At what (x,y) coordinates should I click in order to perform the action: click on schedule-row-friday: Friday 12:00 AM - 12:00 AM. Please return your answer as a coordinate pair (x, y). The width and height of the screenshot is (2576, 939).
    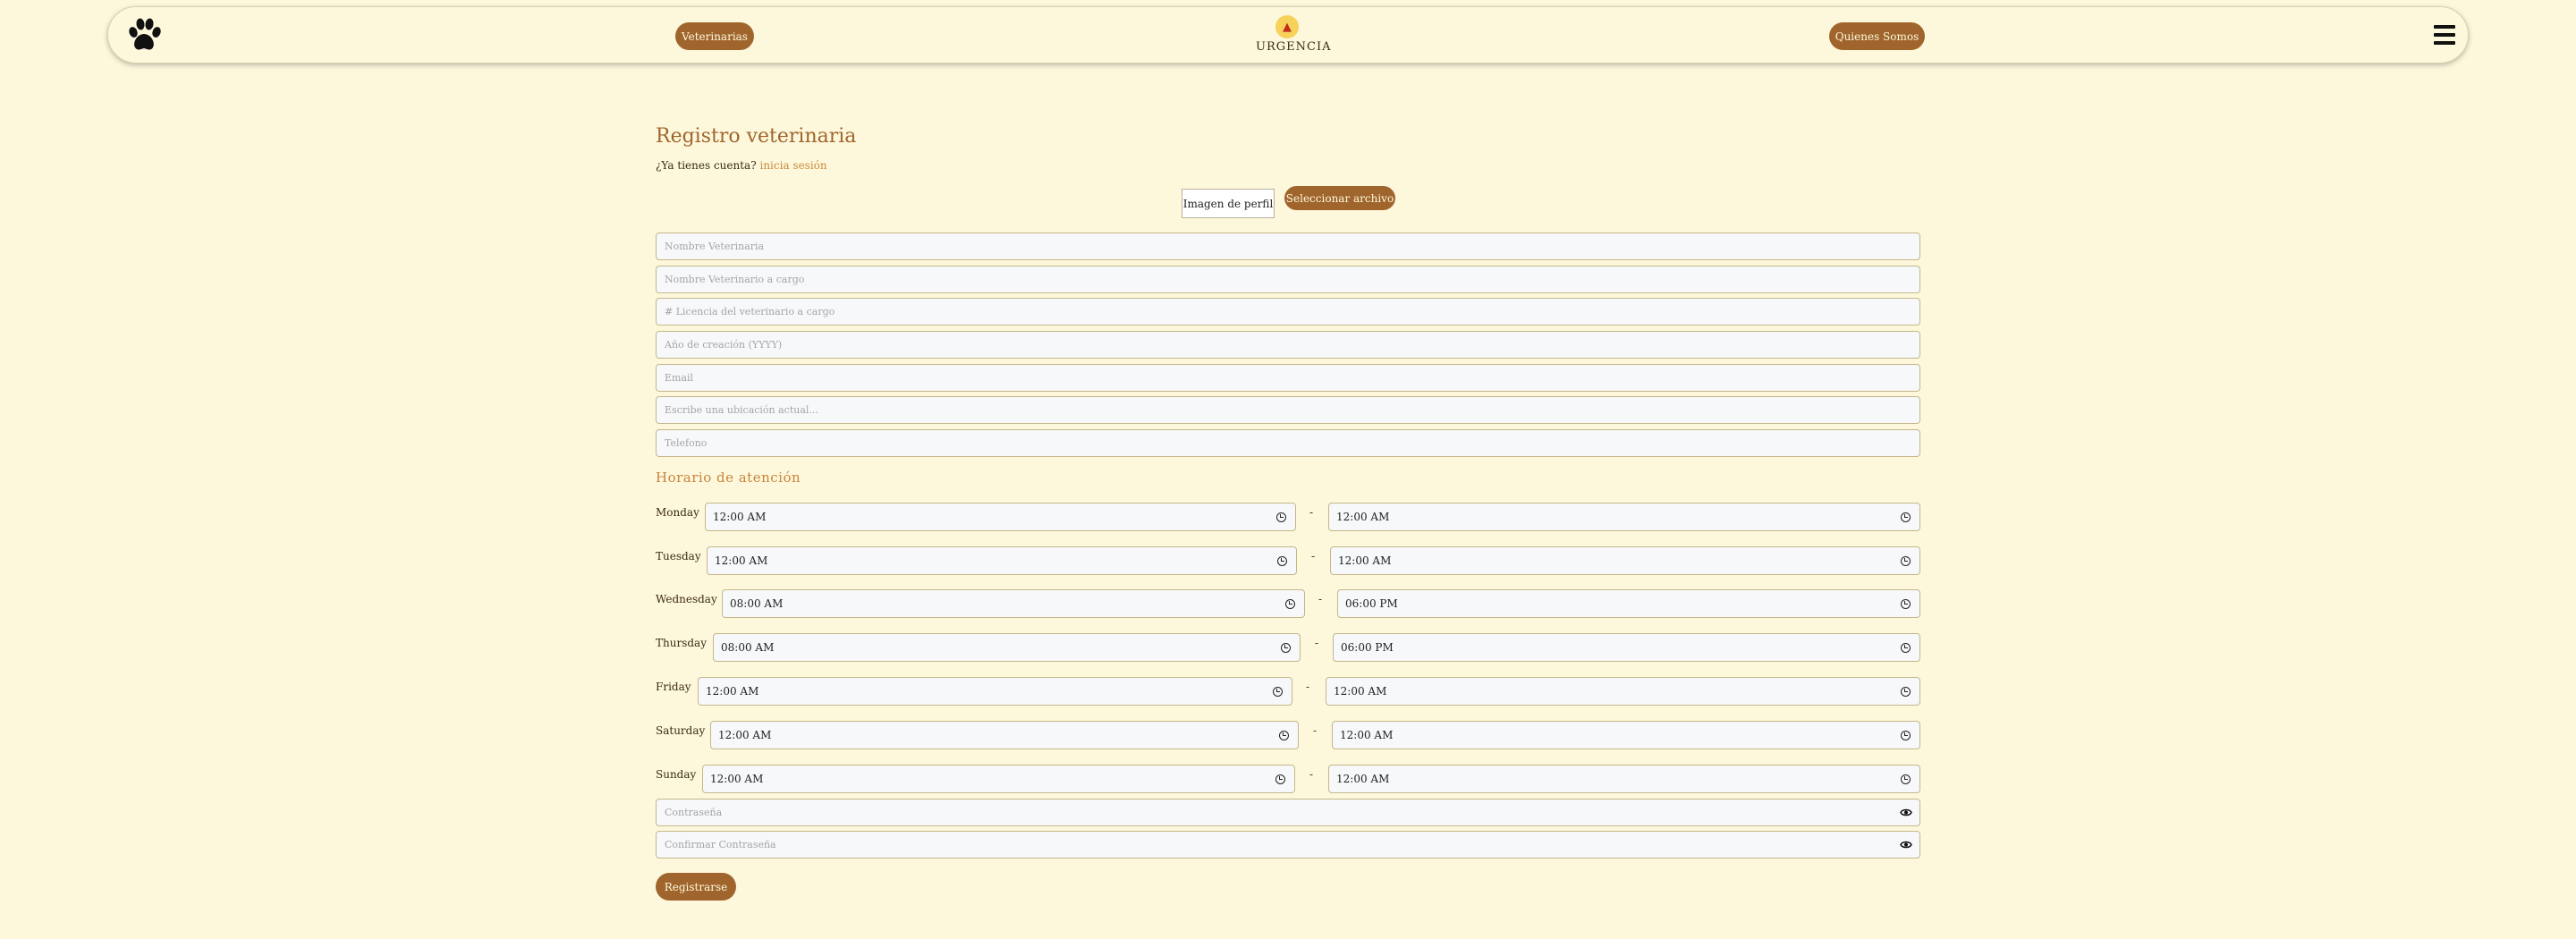
    Looking at the image, I should click on (1288, 691).